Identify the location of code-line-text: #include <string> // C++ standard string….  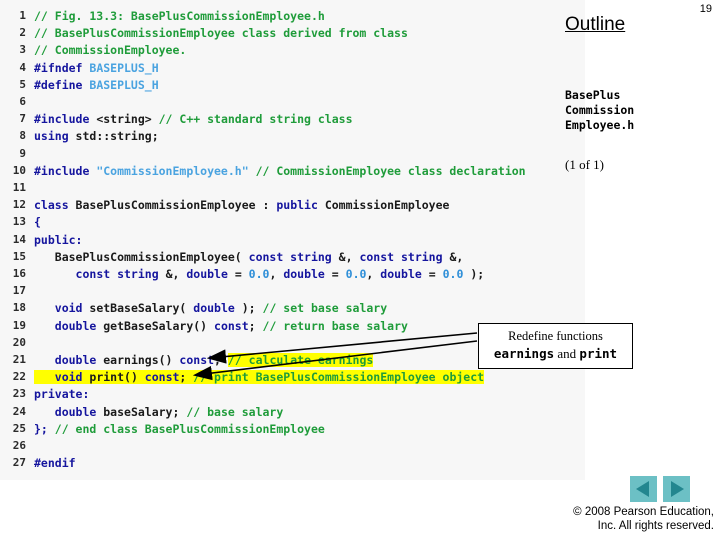
(193, 119).